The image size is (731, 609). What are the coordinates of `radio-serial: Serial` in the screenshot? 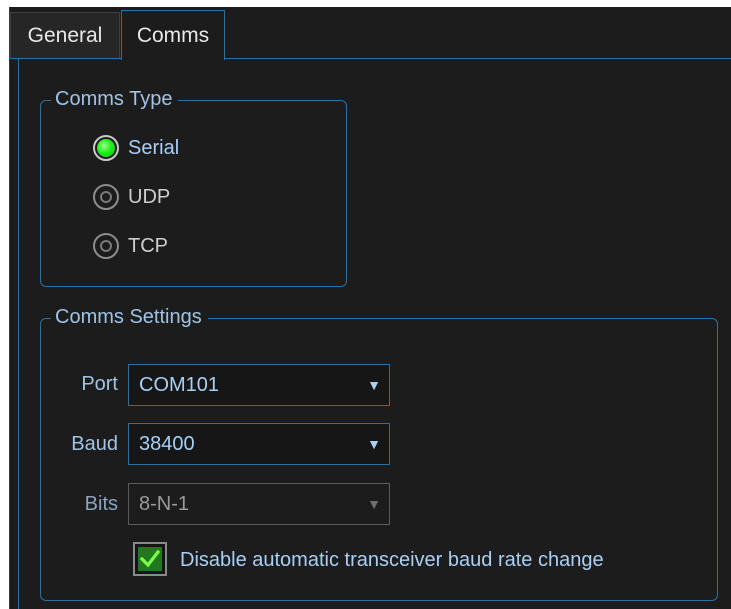 It's located at (136, 148).